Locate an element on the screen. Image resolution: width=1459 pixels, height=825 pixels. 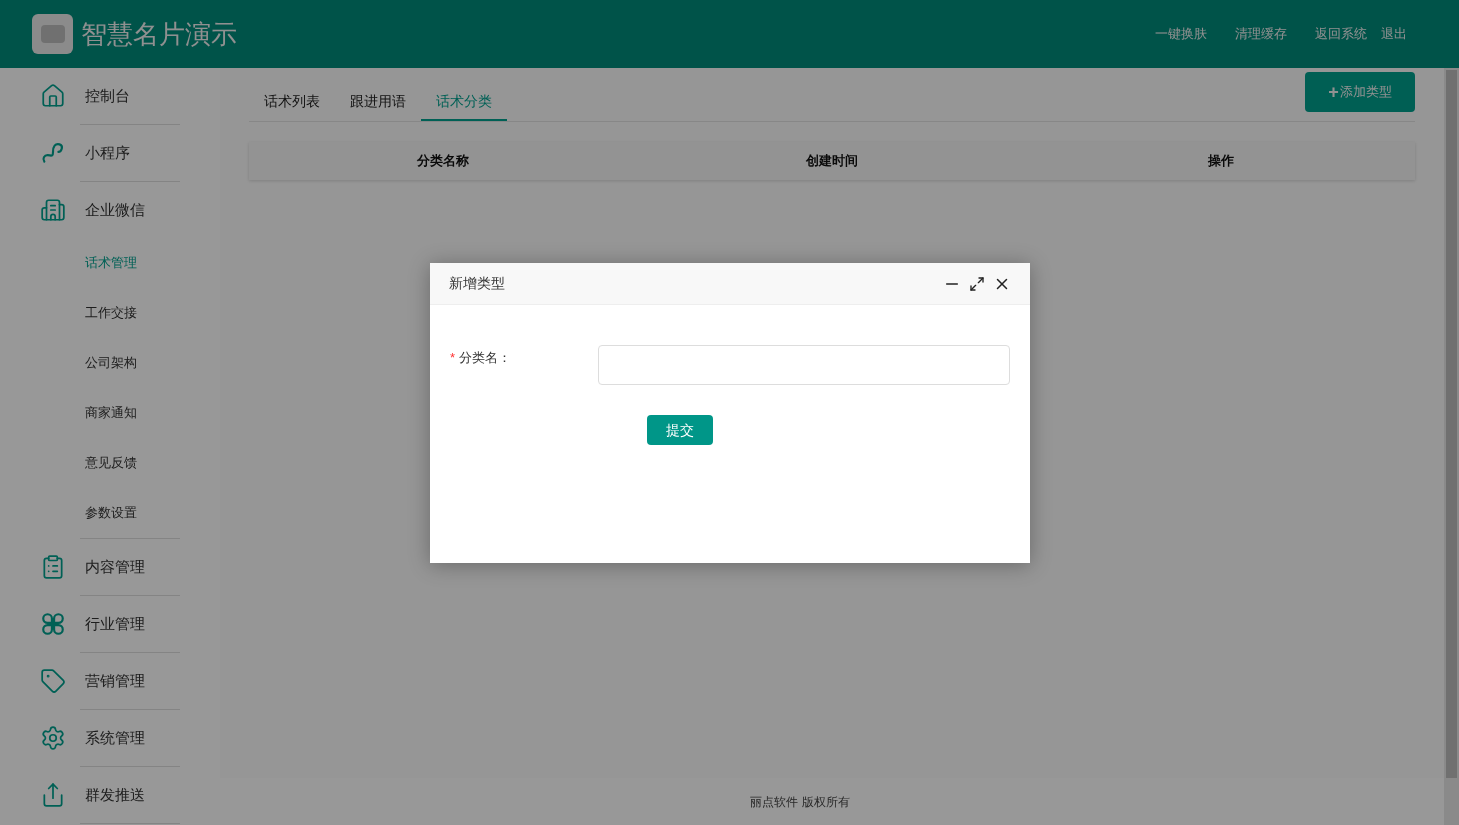
input-field is located at coordinates (804, 365).